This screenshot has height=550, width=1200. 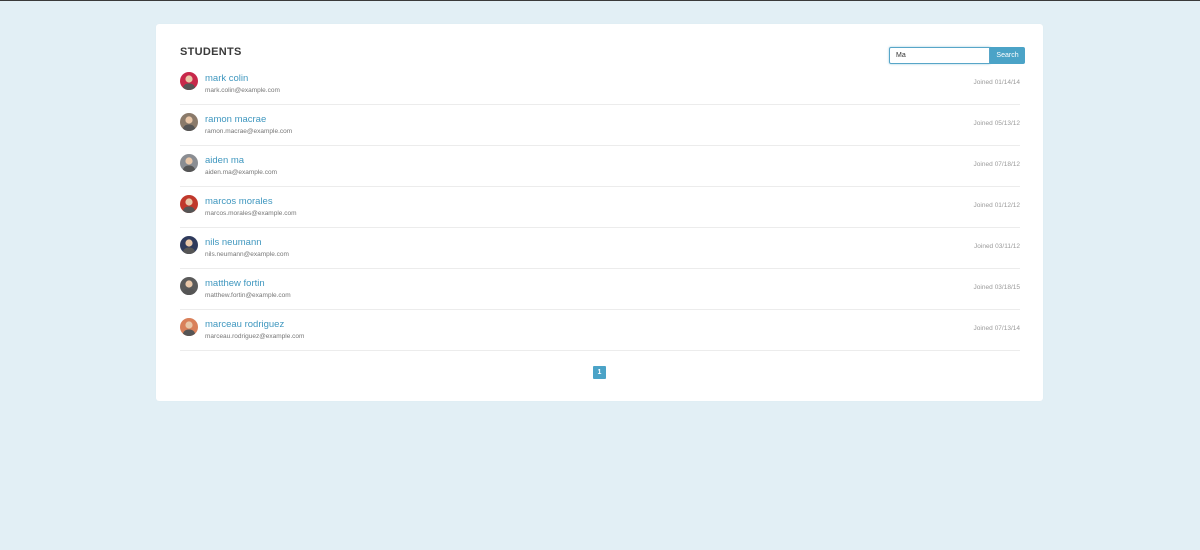 I want to click on student-email: nils.neumann@example.com, so click(x=247, y=254).